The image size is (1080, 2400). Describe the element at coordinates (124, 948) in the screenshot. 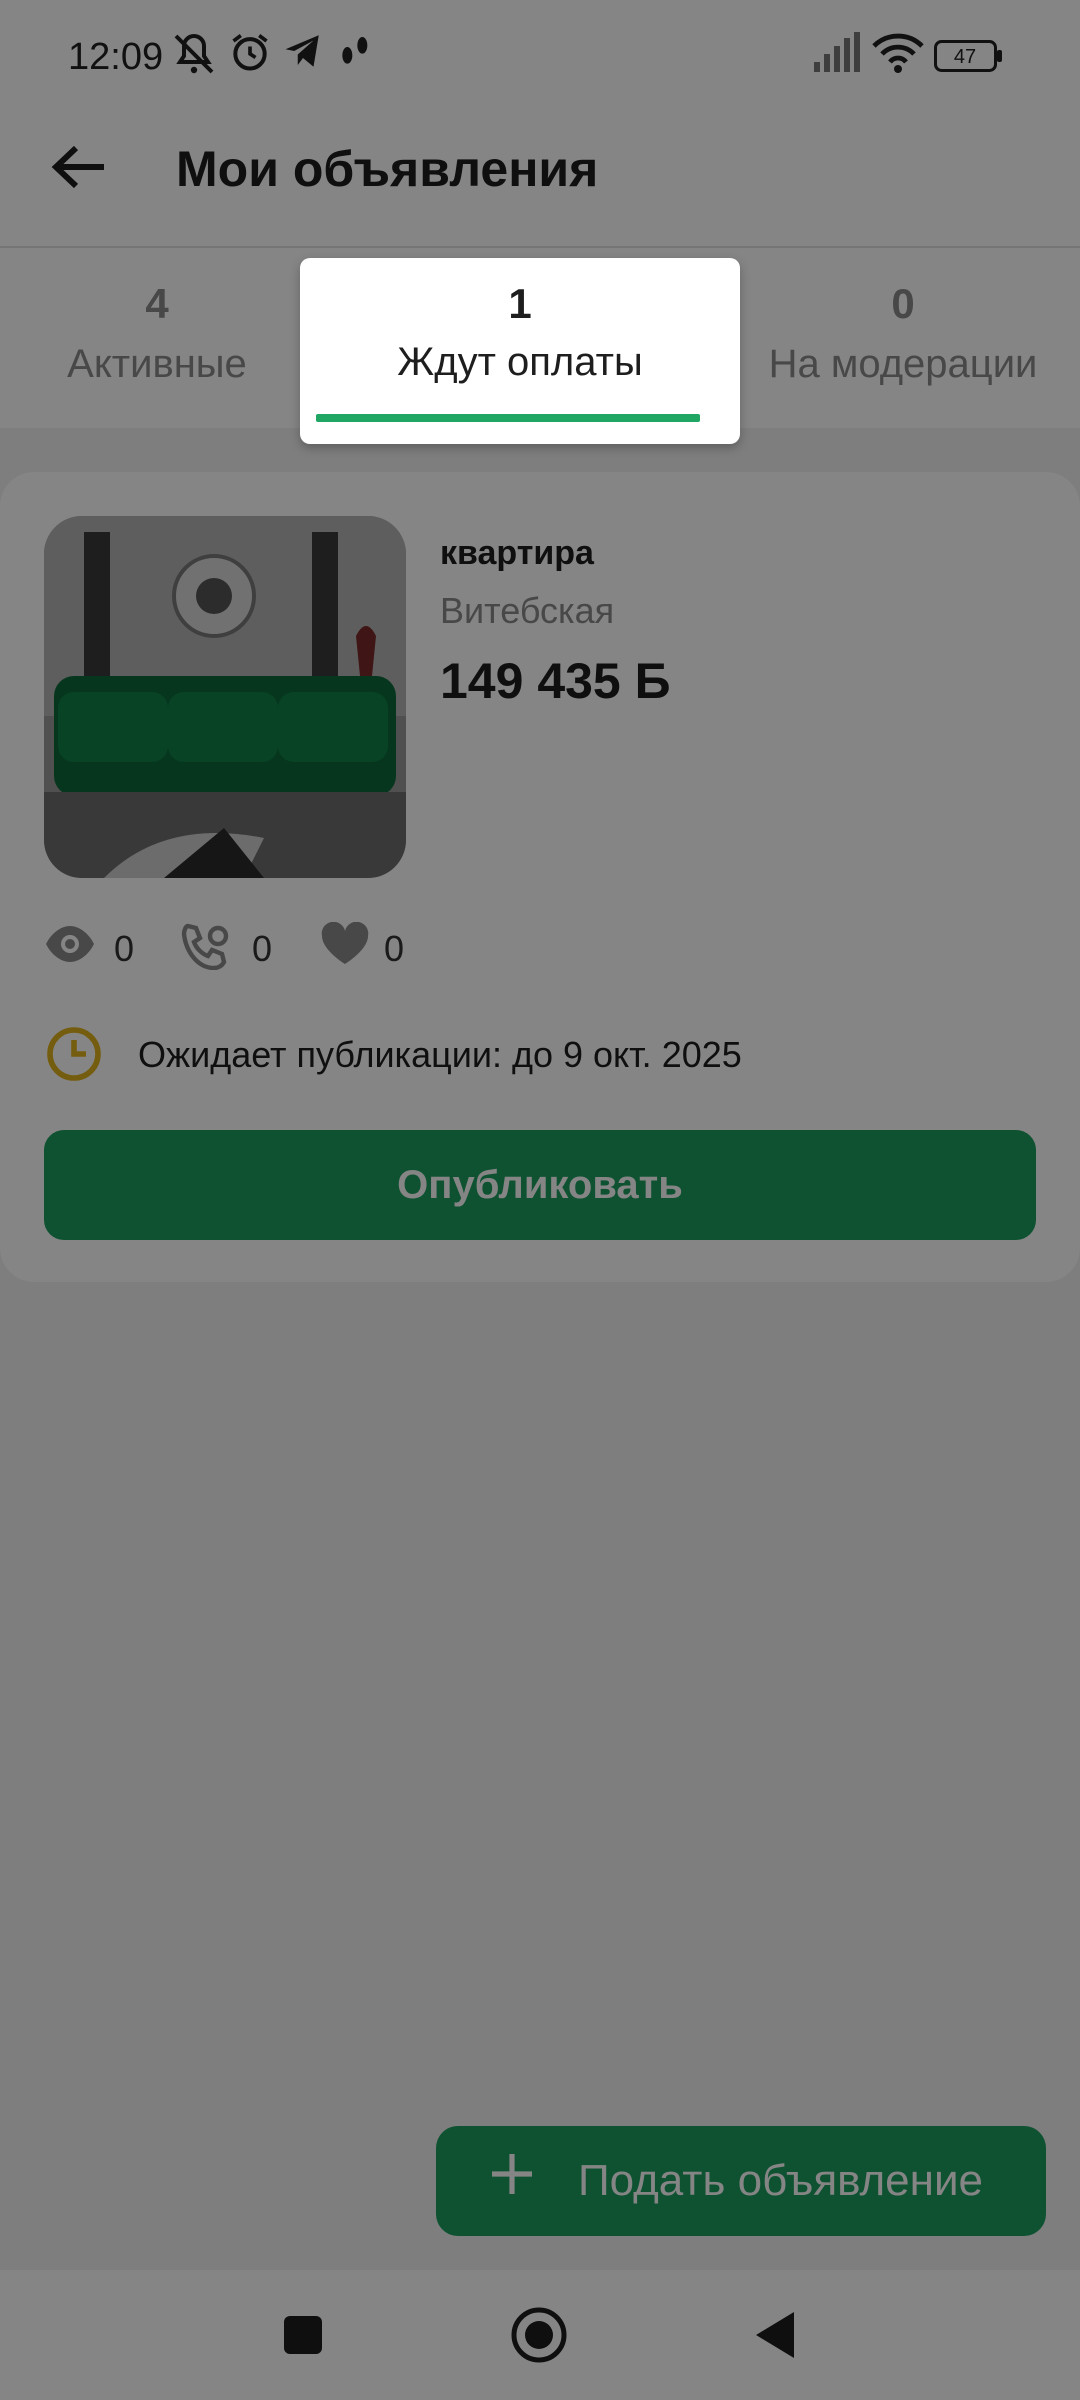

I see `views-count: 0` at that location.